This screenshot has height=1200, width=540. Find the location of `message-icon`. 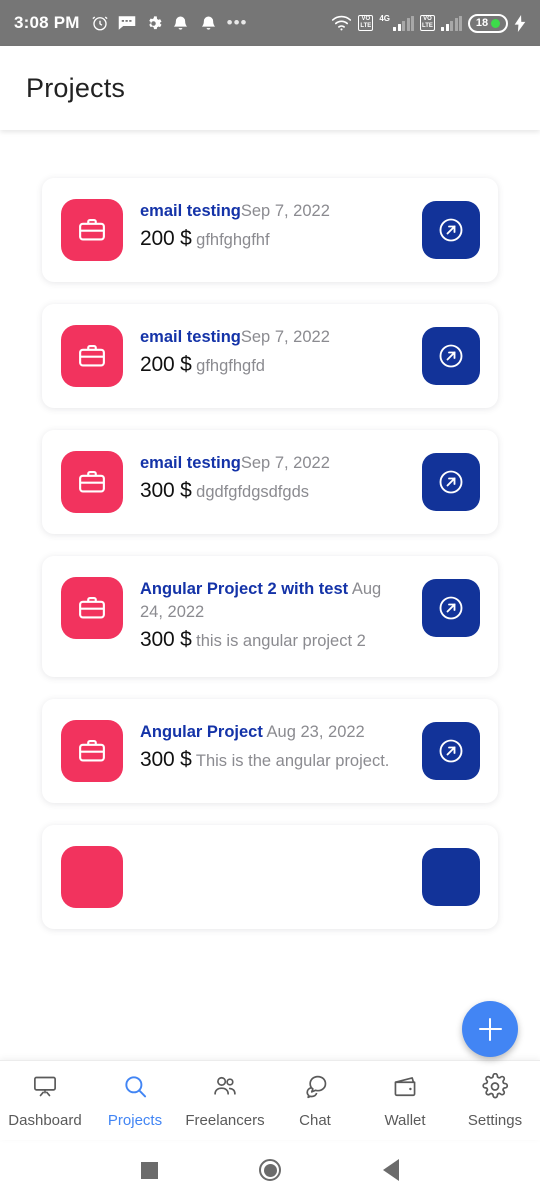

message-icon is located at coordinates (127, 23).